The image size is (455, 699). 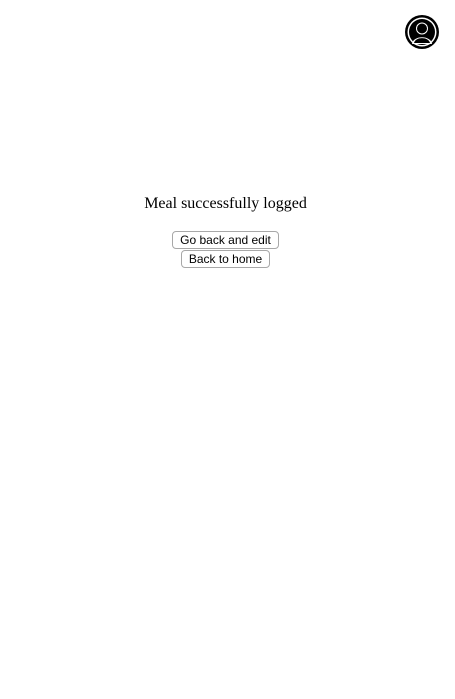 What do you see at coordinates (225, 259) in the screenshot?
I see `back-to-home-button: Back to home` at bounding box center [225, 259].